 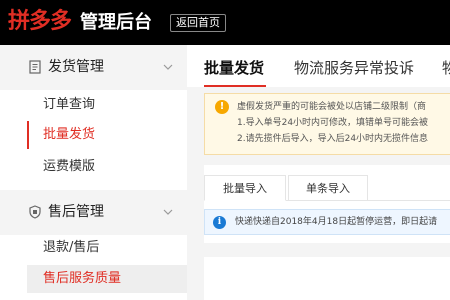 What do you see at coordinates (332, 107) in the screenshot?
I see `warning-line: 虚假发货严重的可能会被处以店铺二级限制（商` at bounding box center [332, 107].